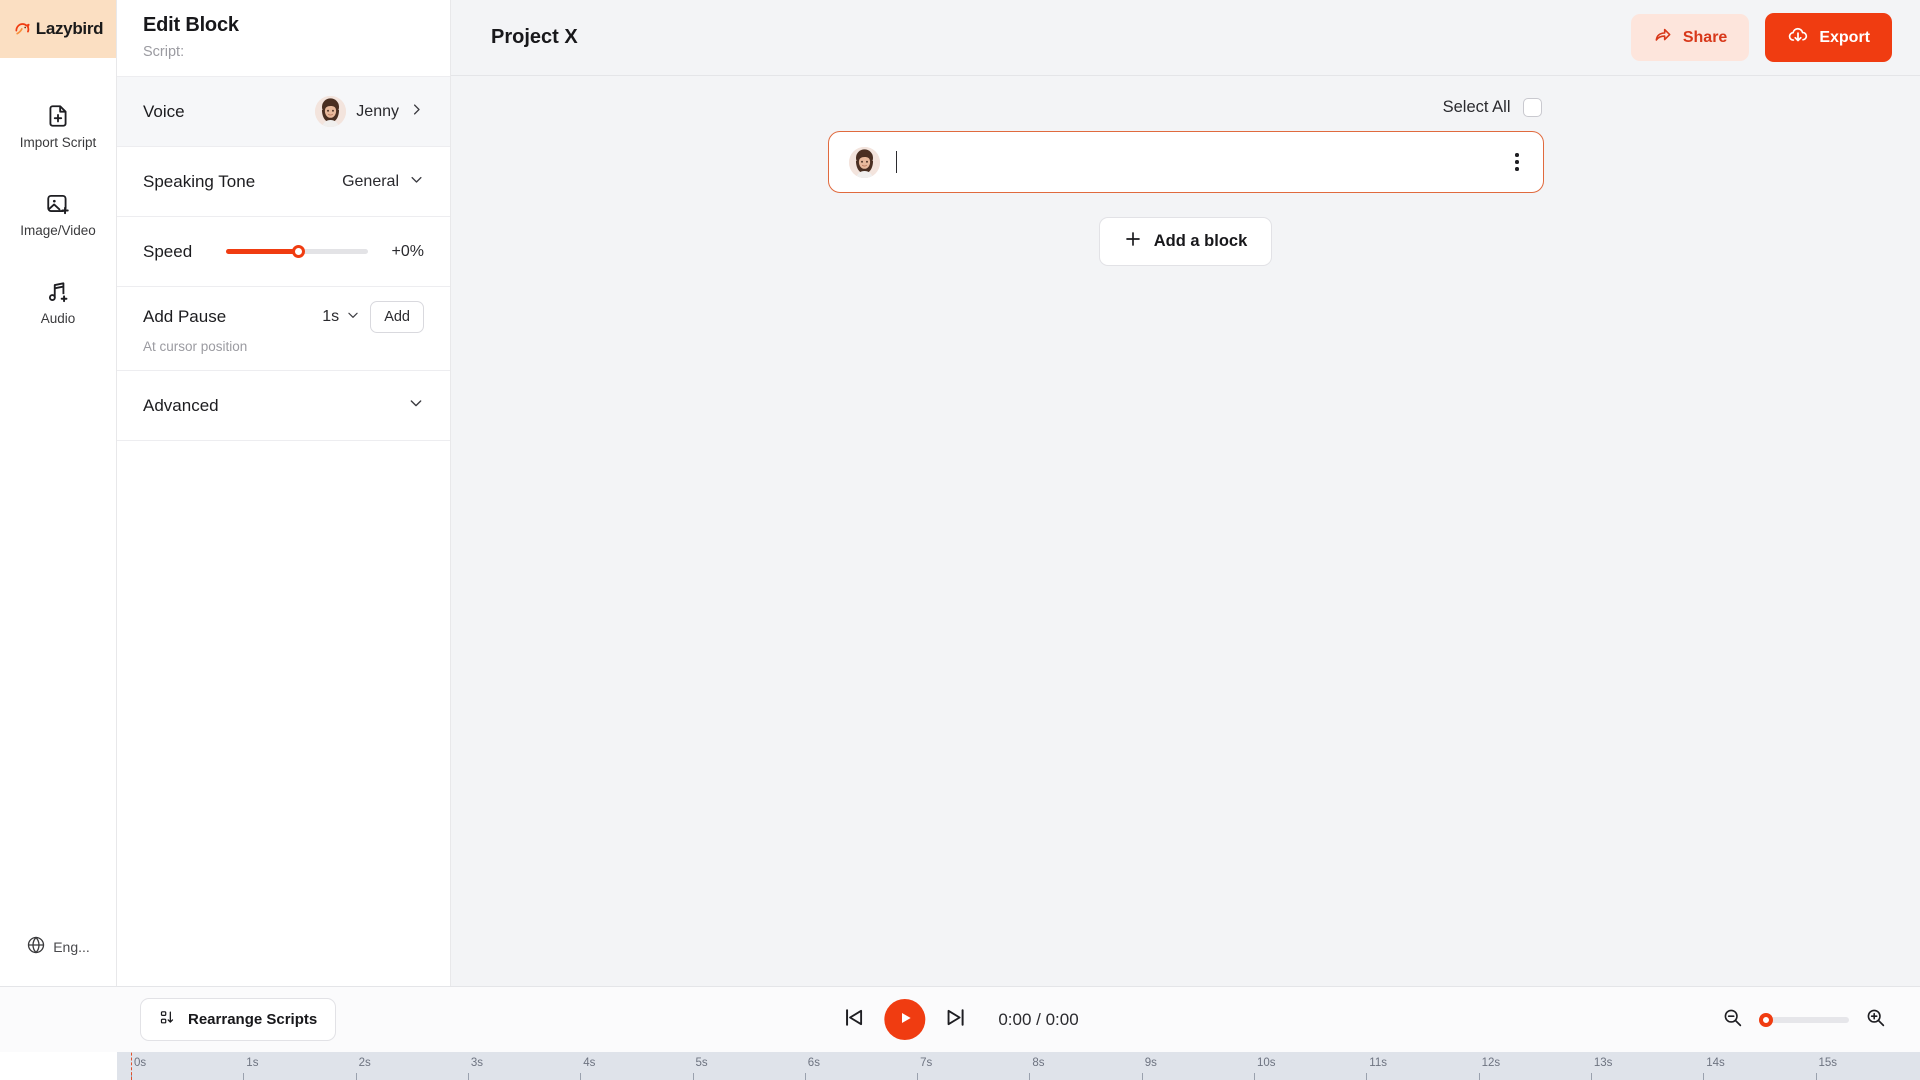  I want to click on add-block-label: Add a block, so click(1200, 241).